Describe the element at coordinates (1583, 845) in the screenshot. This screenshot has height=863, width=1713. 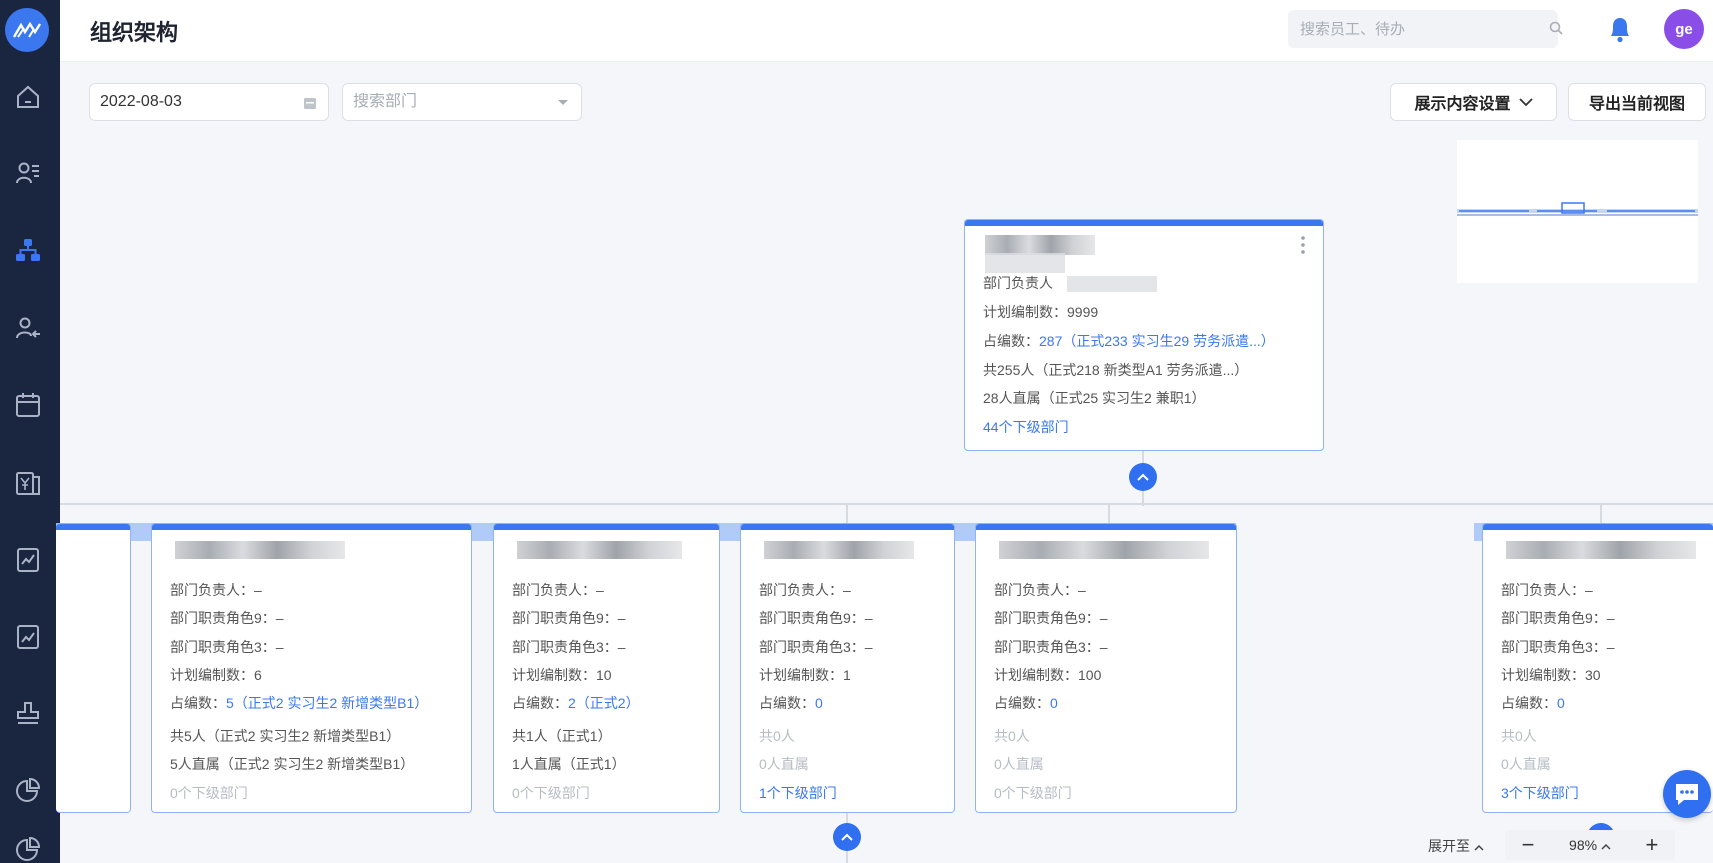
I see `zoom-level: 98%` at that location.